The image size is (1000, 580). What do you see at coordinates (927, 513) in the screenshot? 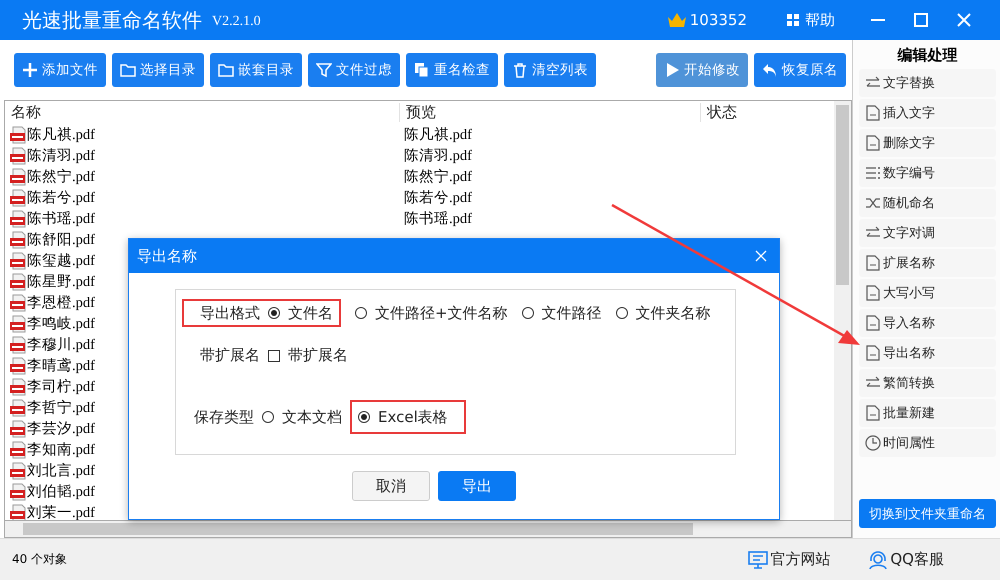
I see `switch-button: 切换到文件夹重命名` at bounding box center [927, 513].